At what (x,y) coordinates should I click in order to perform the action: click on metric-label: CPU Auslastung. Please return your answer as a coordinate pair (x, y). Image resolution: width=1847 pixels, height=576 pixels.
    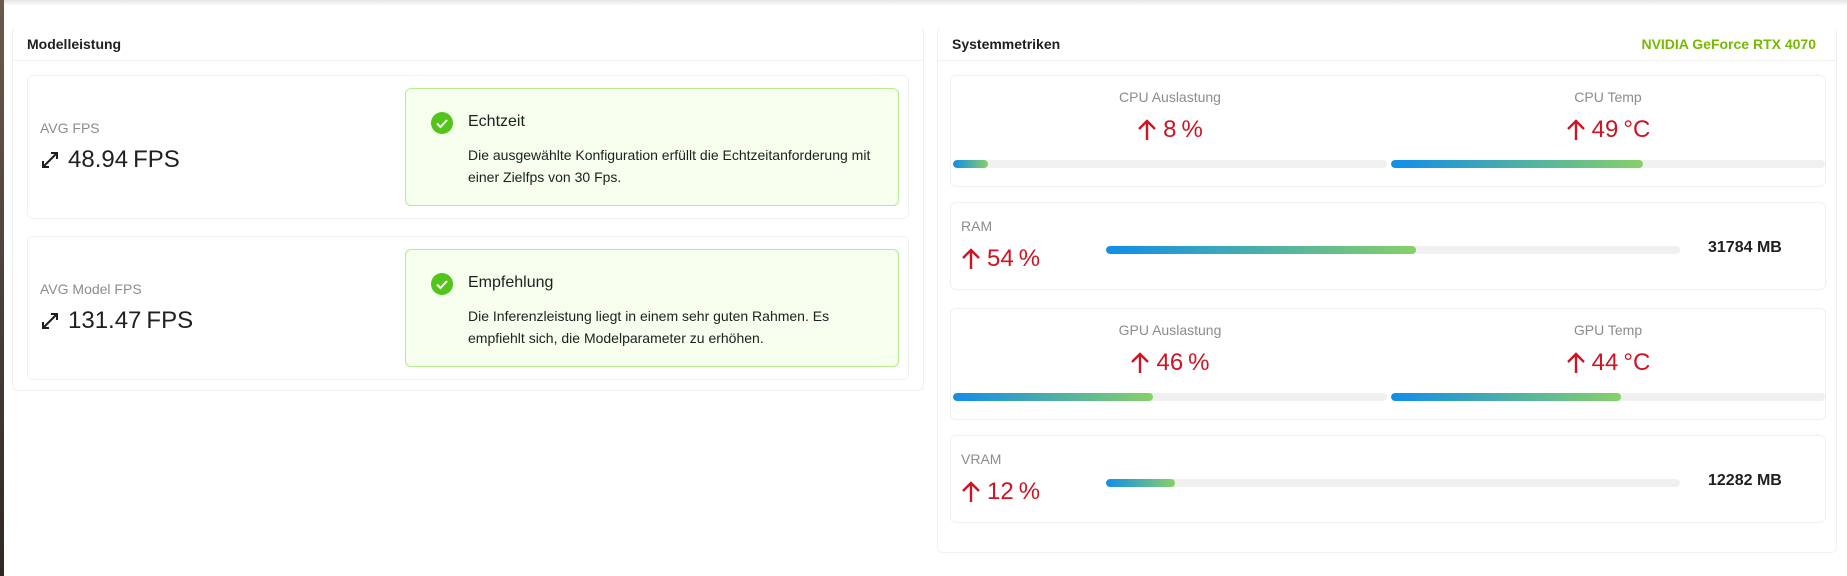
    Looking at the image, I should click on (1170, 97).